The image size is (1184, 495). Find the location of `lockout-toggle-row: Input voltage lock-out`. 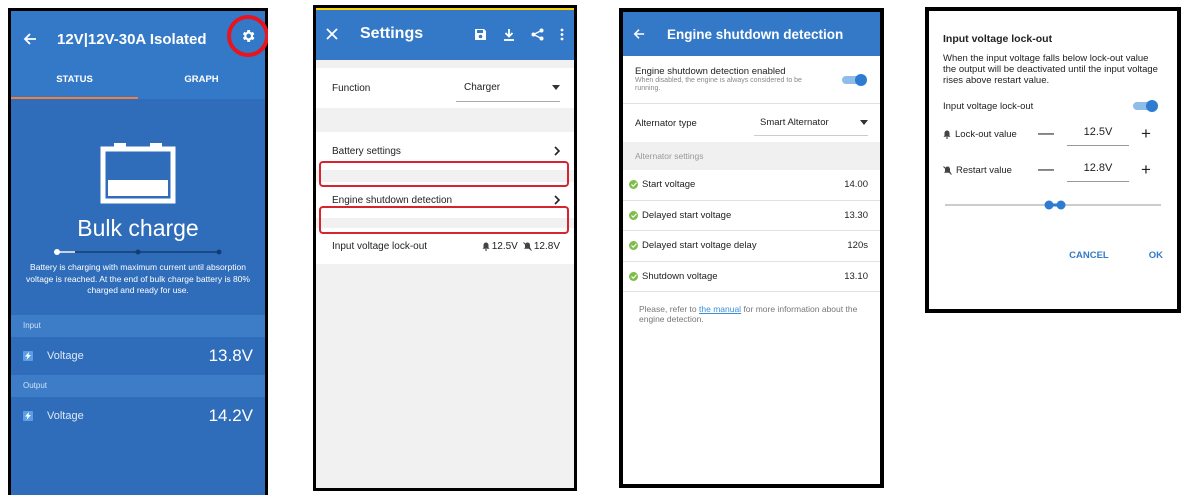

lockout-toggle-row: Input voltage lock-out is located at coordinates (1053, 106).